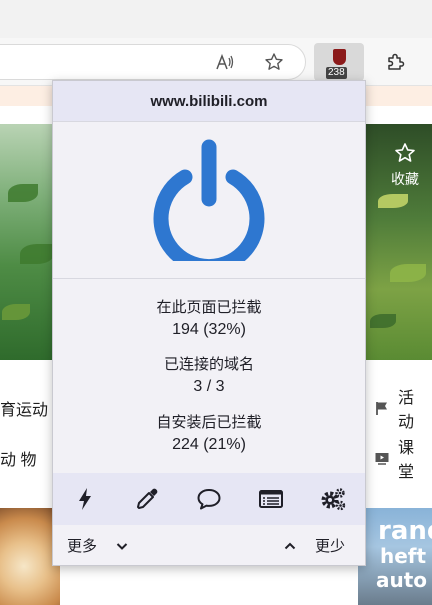 This screenshot has height=605, width=432. I want to click on lightning-icon, so click(85, 499).